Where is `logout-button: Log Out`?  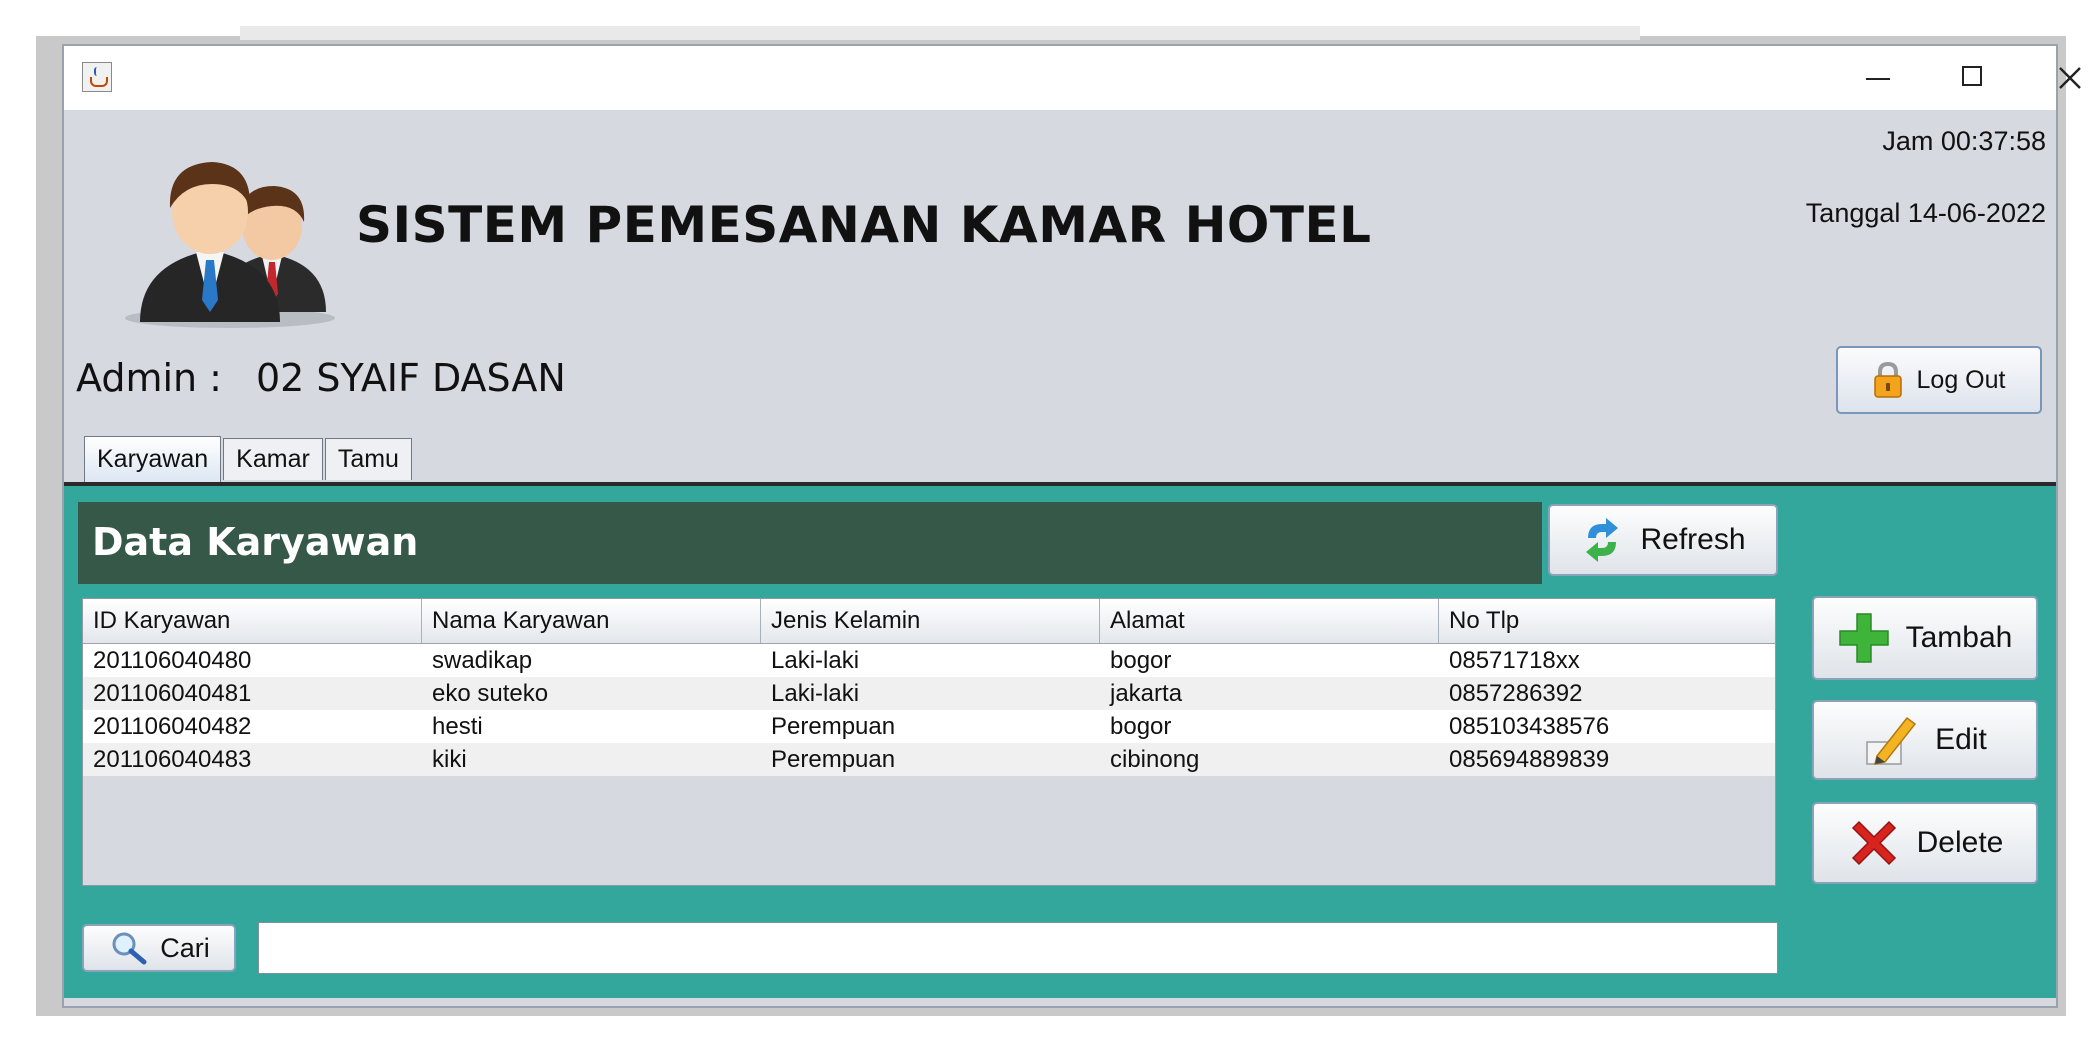
logout-button: Log Out is located at coordinates (1939, 380).